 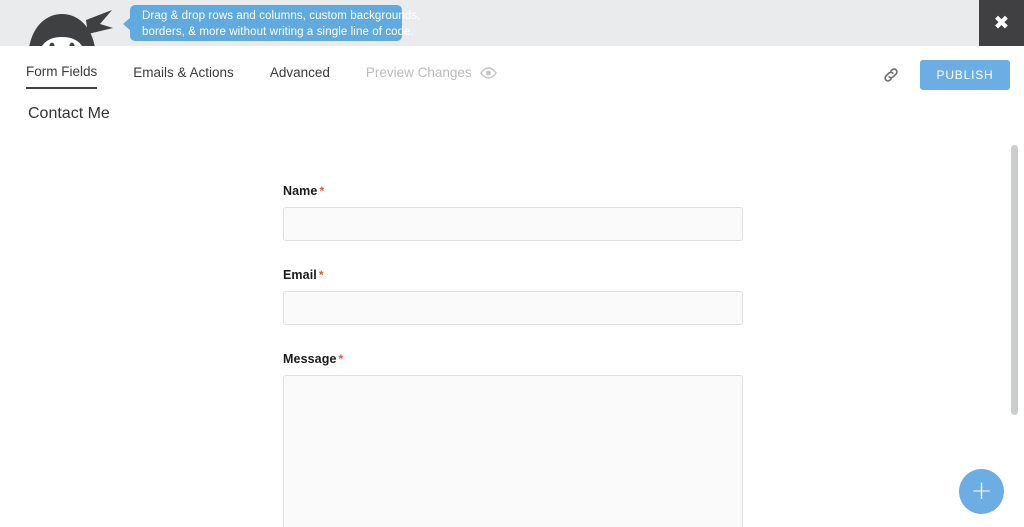 I want to click on close-button: ✖, so click(x=1001, y=23).